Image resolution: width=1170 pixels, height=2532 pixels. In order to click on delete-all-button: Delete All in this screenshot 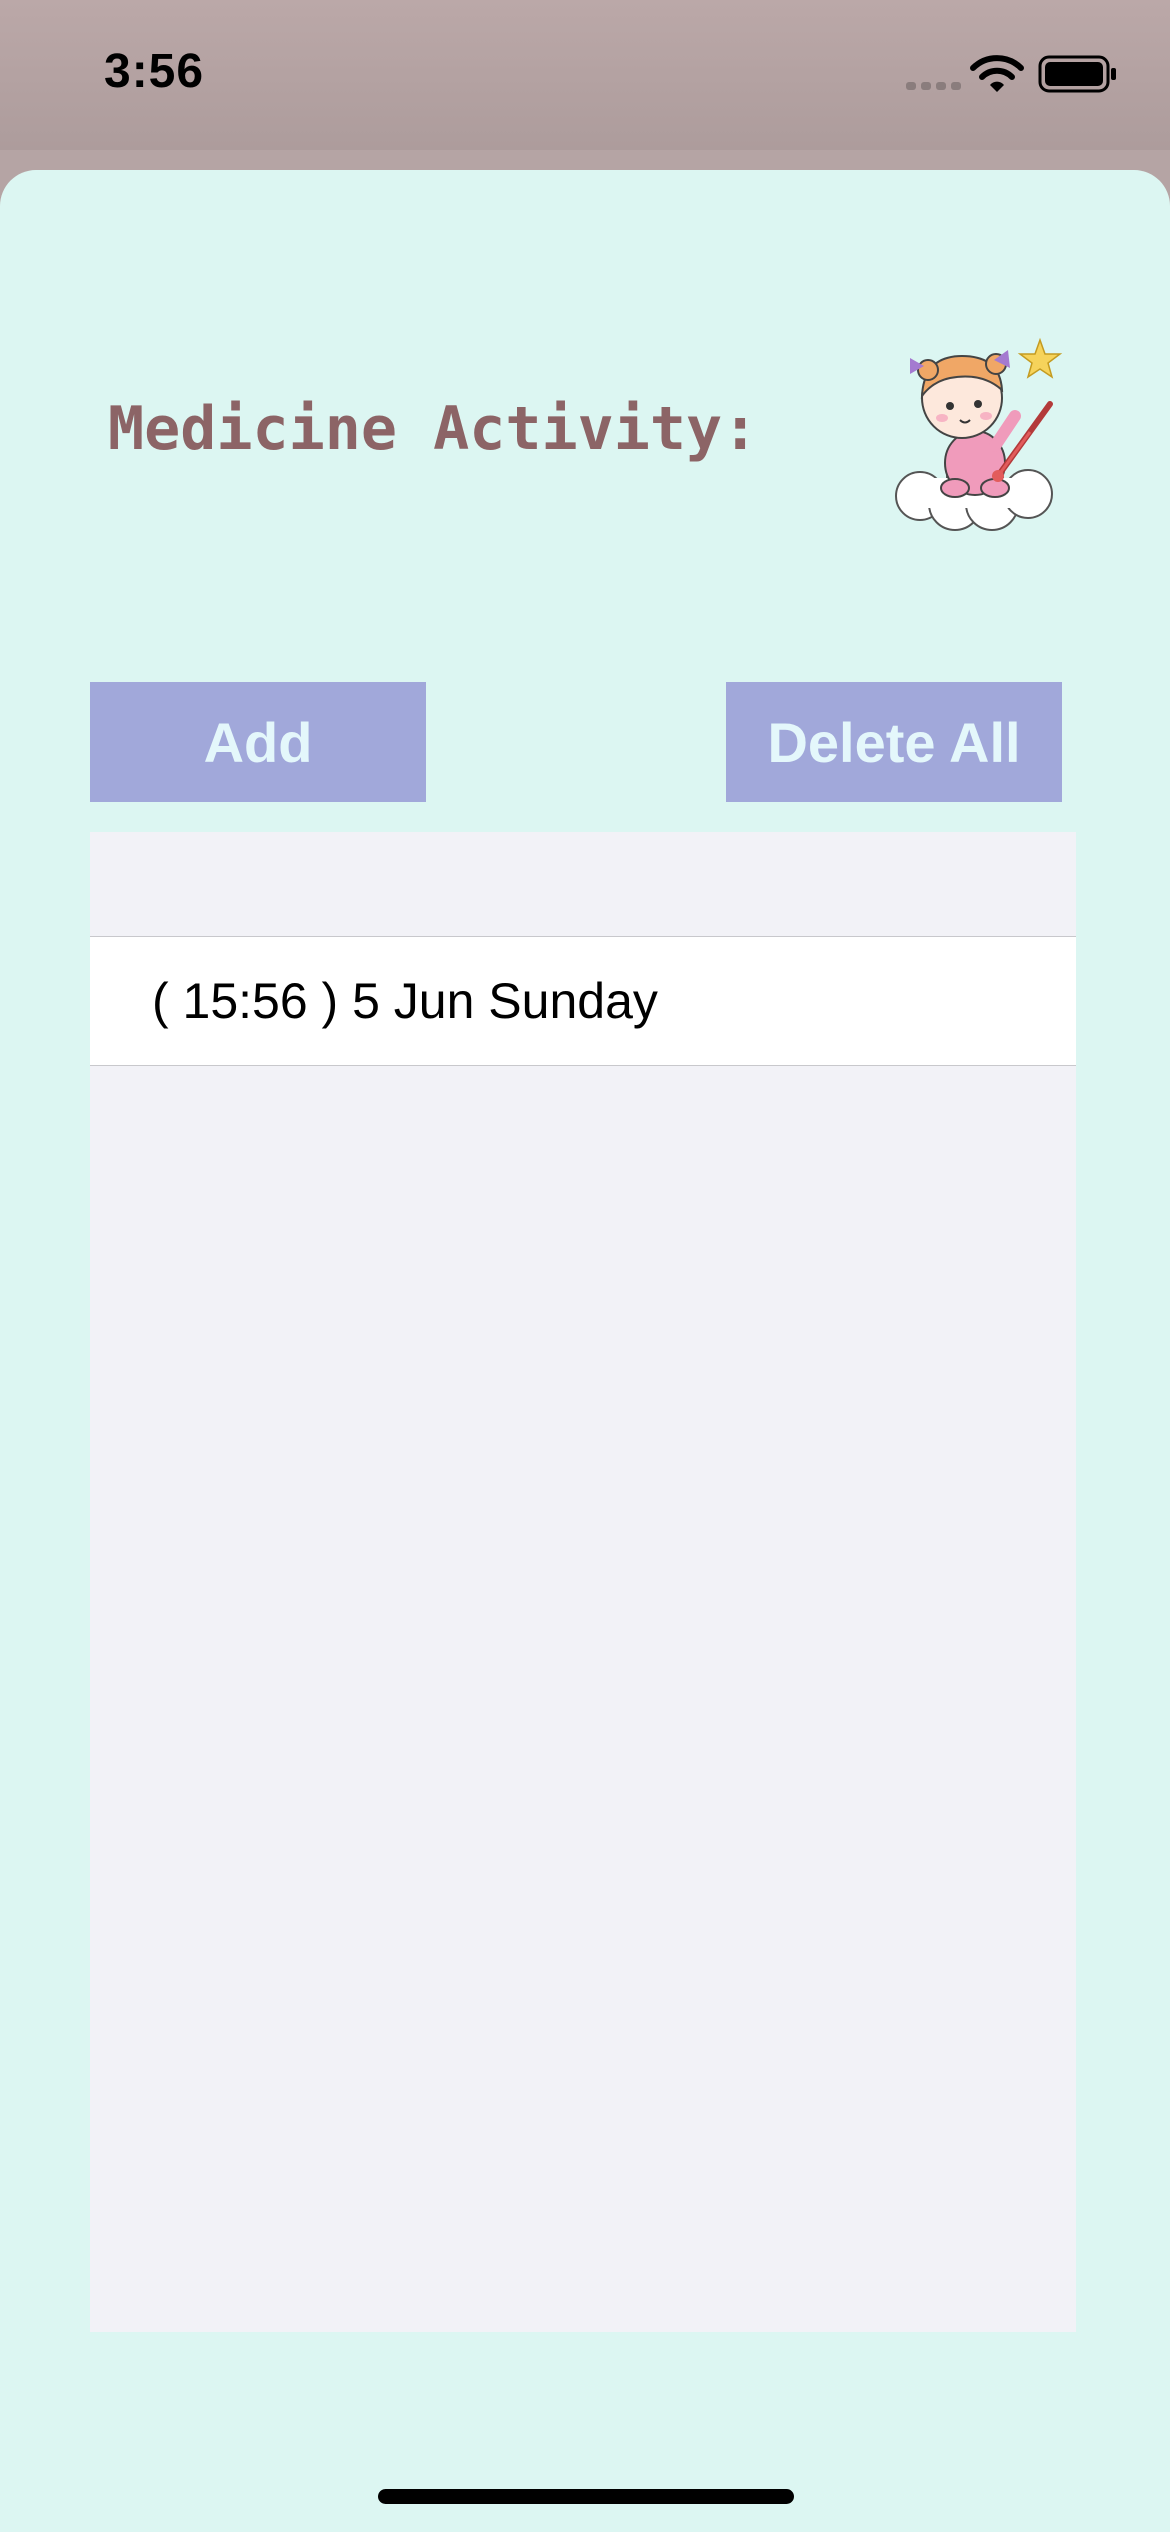, I will do `click(894, 742)`.